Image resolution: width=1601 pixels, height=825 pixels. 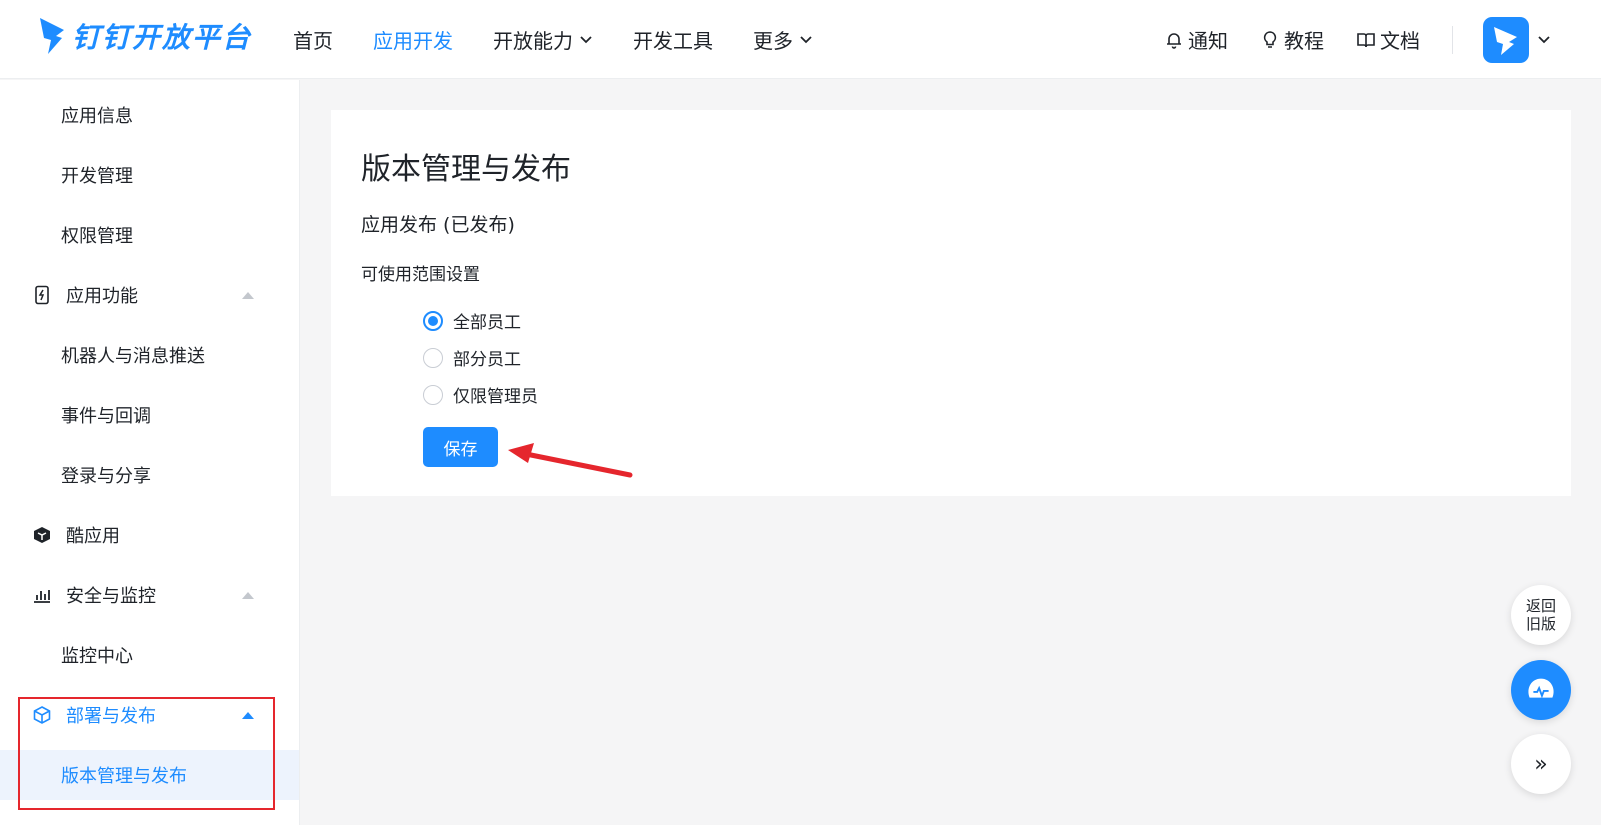 What do you see at coordinates (111, 596) in the screenshot?
I see `sidebar-item-label: 安全与监控` at bounding box center [111, 596].